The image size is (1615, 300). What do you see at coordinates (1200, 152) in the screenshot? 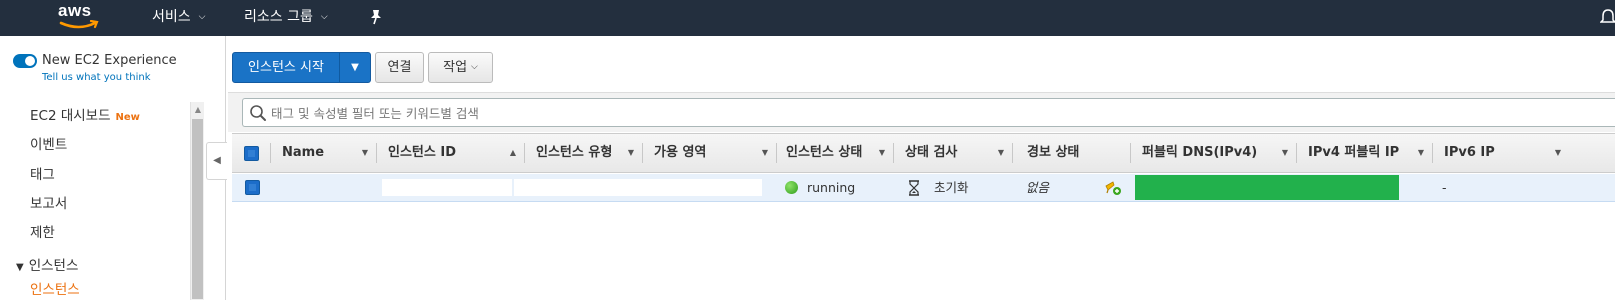
I see `column-label: 퍼블릭 DNS(IPv4)` at bounding box center [1200, 152].